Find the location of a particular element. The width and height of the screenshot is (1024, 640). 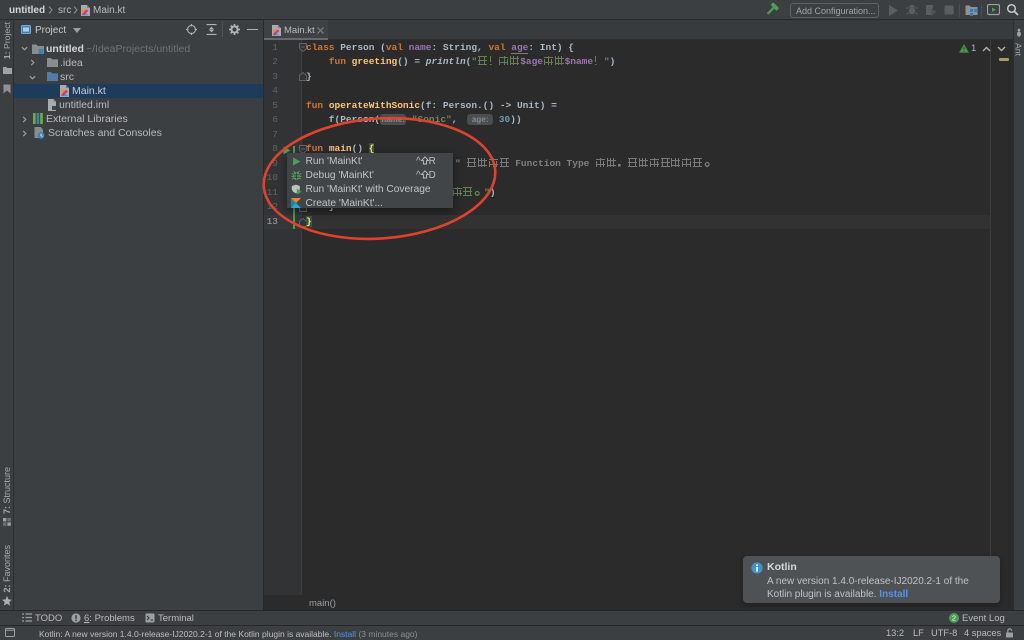

svg-text: 2 is located at coordinates (954, 617).